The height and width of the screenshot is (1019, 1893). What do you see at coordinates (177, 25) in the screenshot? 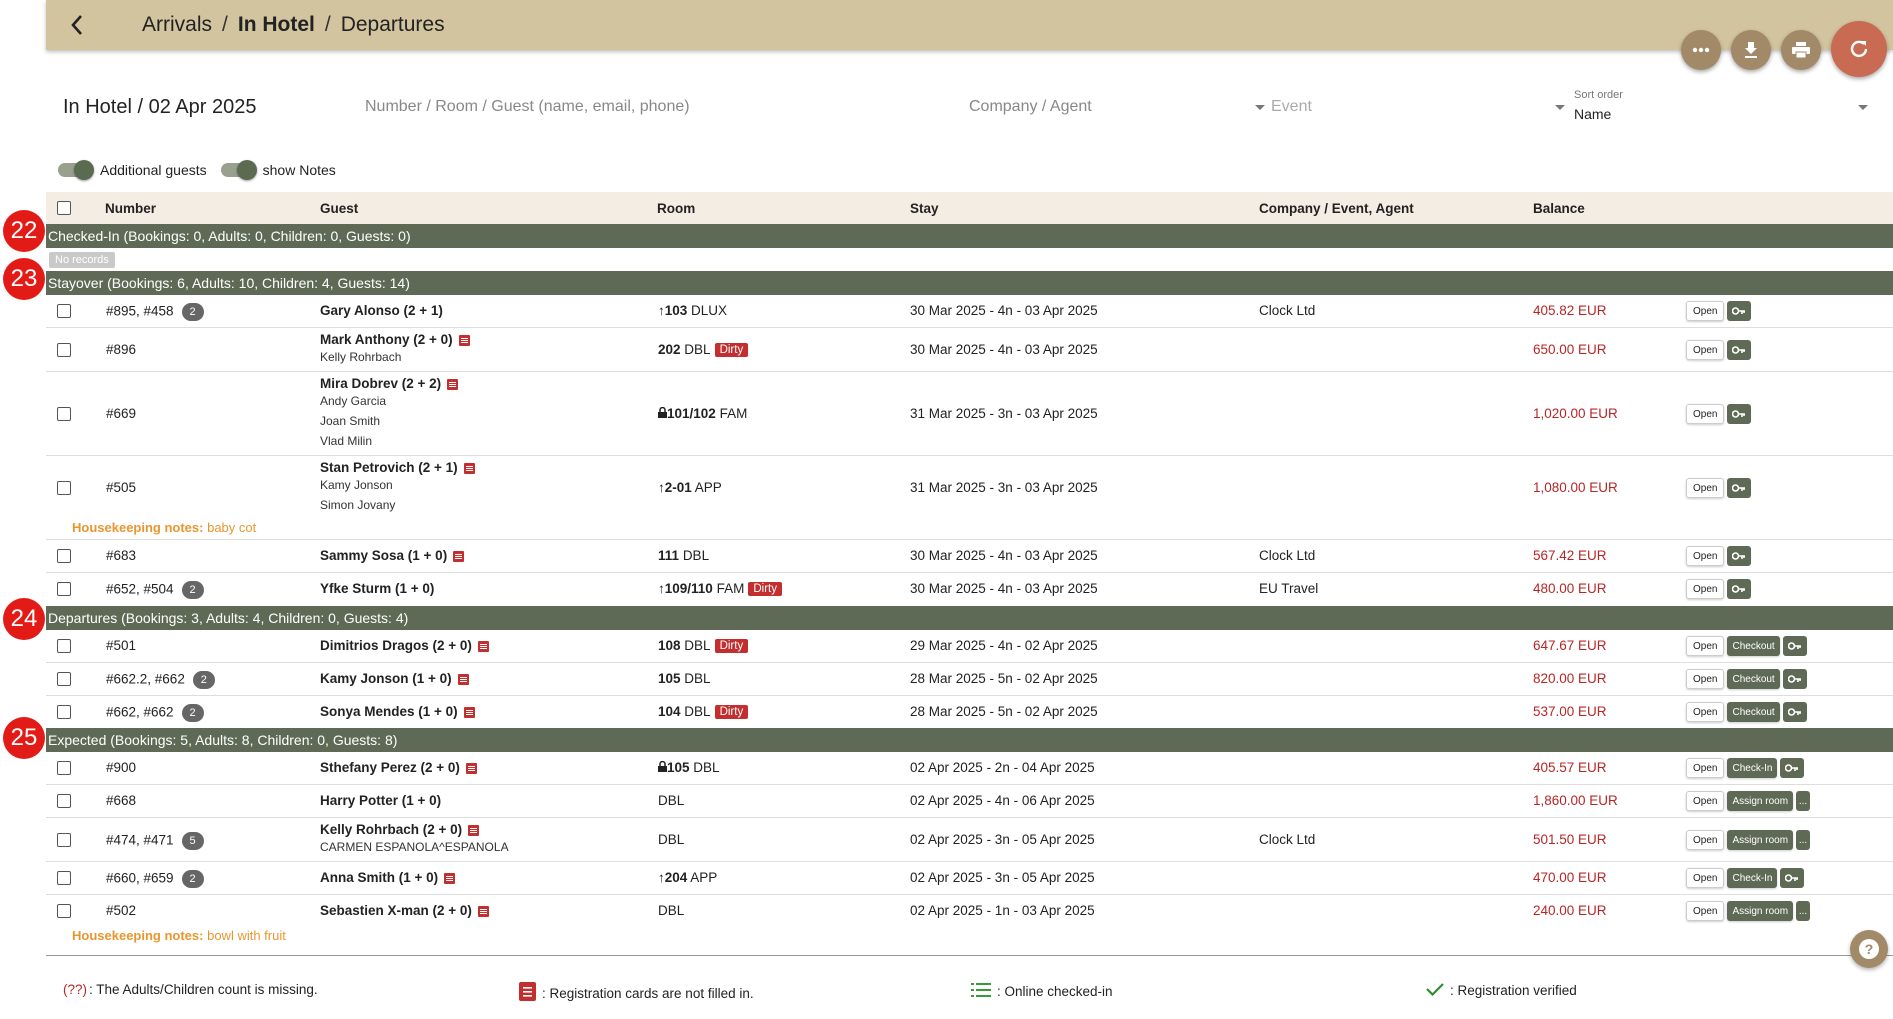
I see `breadcrumb-arrivals: Arrivals` at bounding box center [177, 25].